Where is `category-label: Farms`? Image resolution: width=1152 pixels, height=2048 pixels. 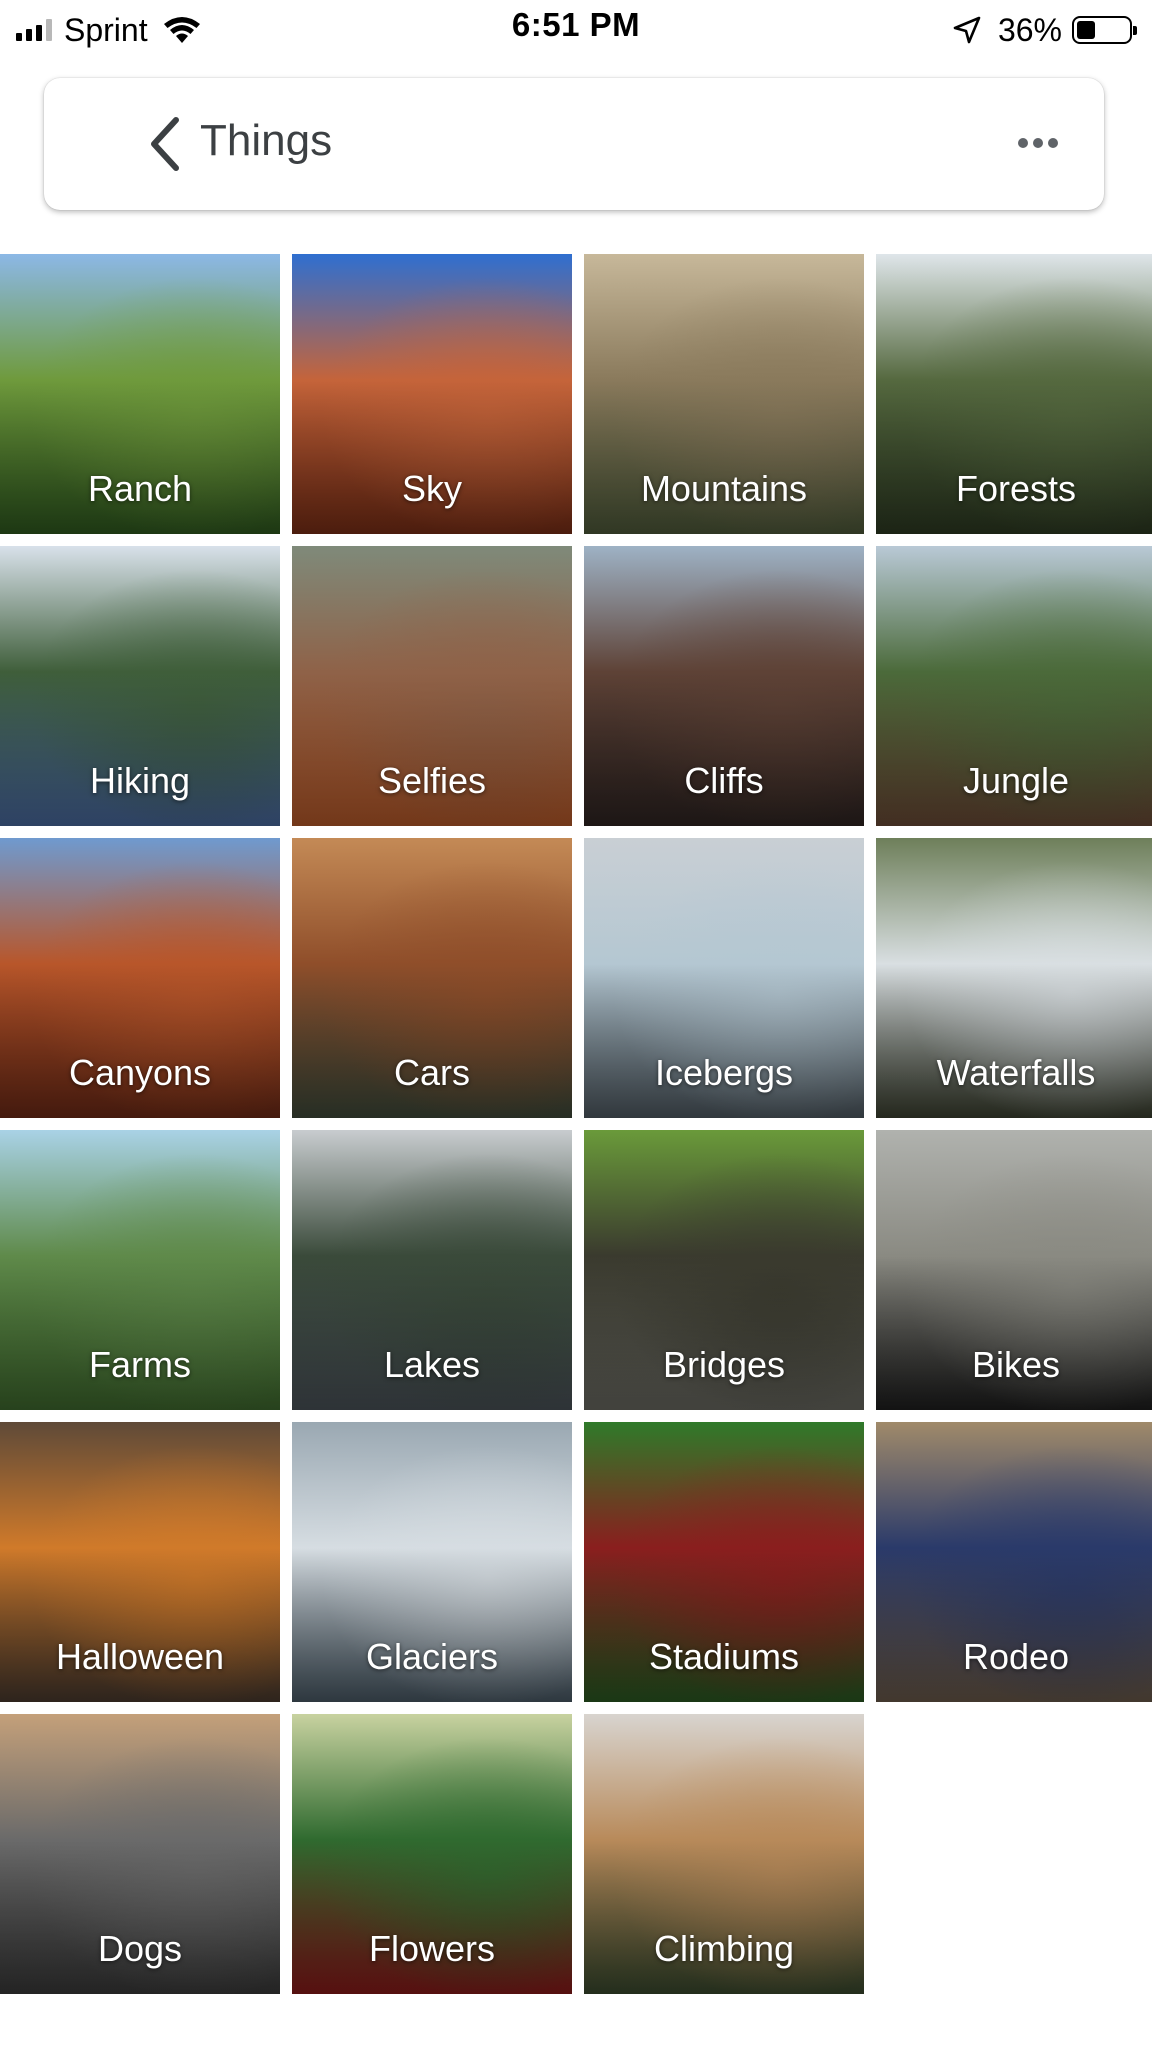
category-label: Farms is located at coordinates (140, 1364).